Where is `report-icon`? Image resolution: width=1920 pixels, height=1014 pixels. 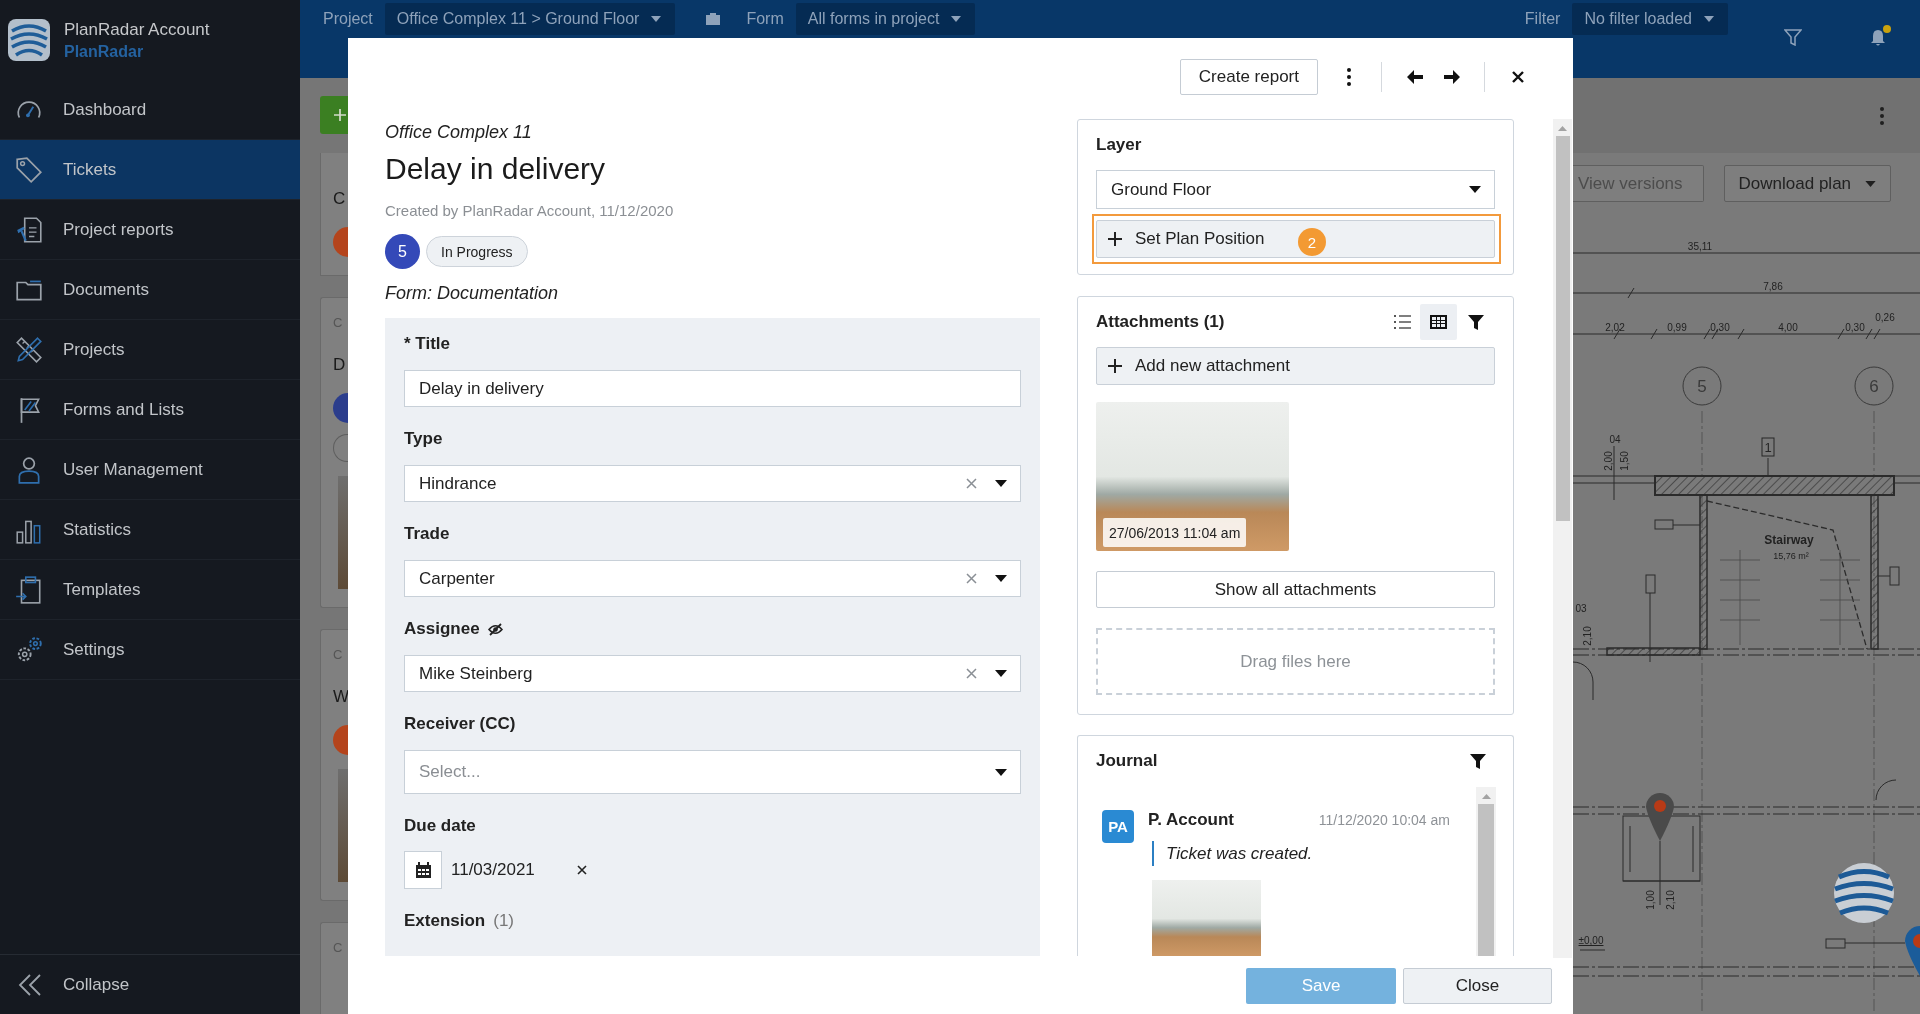
report-icon is located at coordinates (29, 229).